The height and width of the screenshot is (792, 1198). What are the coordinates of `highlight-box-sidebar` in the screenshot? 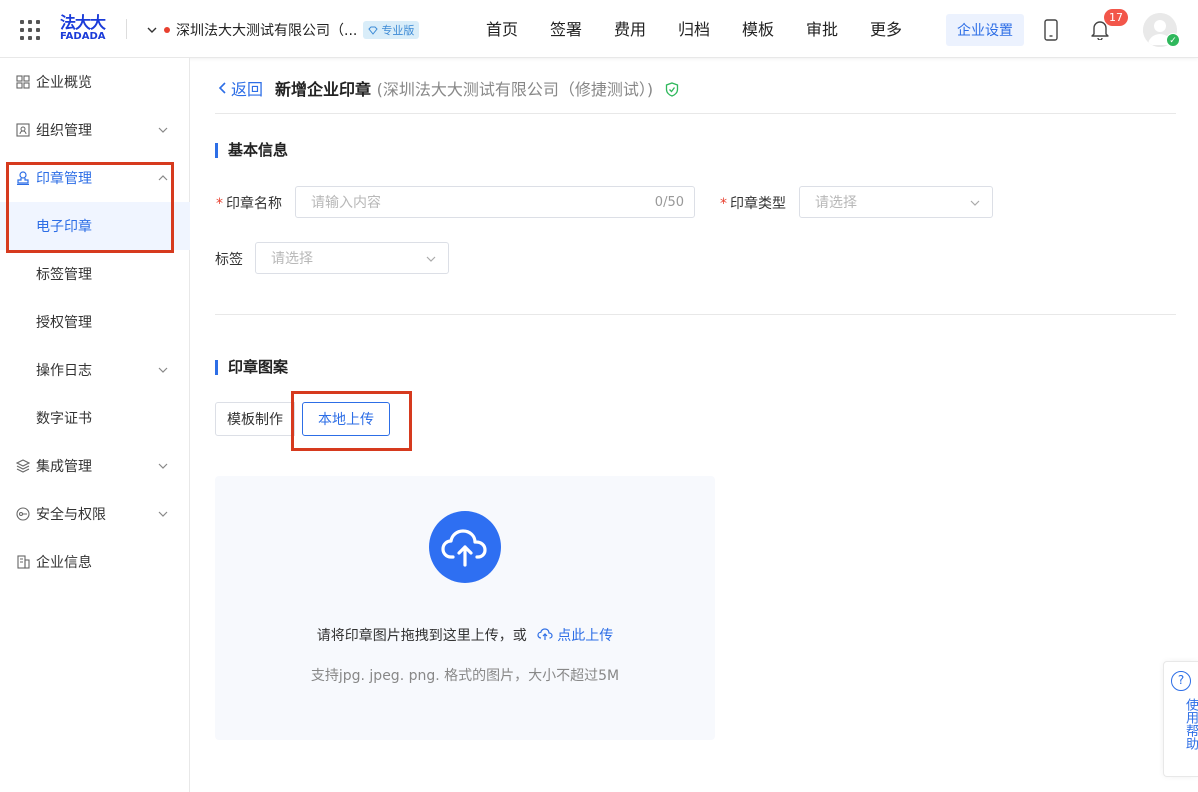 It's located at (90, 207).